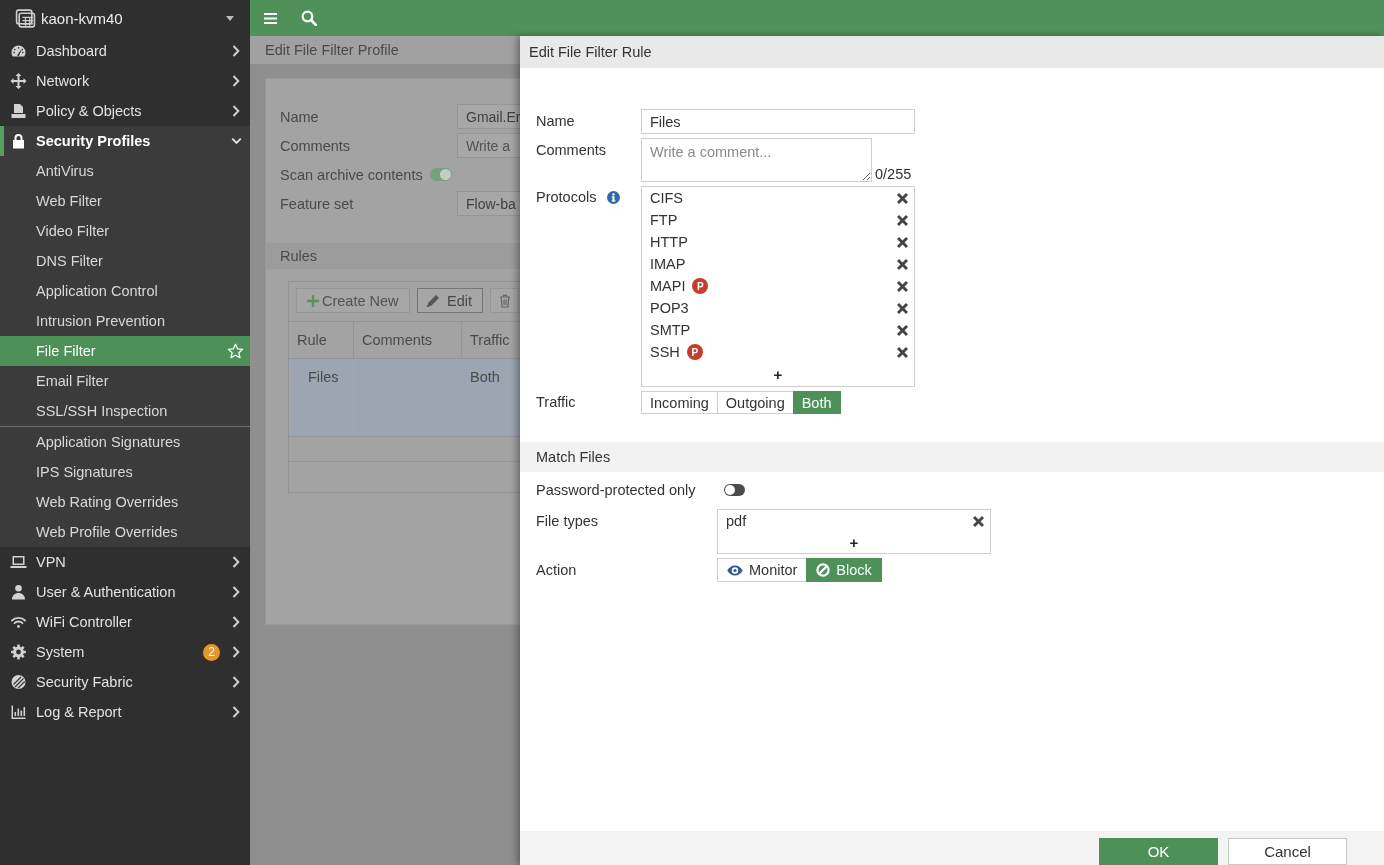  I want to click on sidebar-subitem: File Filter, so click(125, 351).